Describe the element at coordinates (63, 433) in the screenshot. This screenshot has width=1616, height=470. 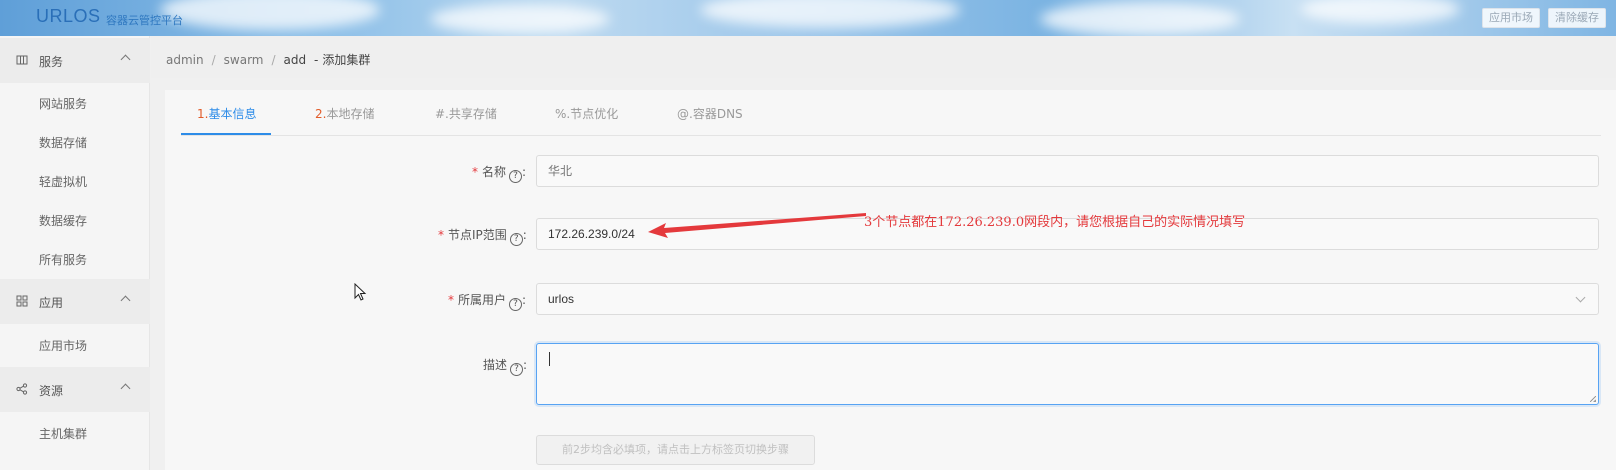
I see `sidebar-item-host-cluster: 主机集群` at that location.